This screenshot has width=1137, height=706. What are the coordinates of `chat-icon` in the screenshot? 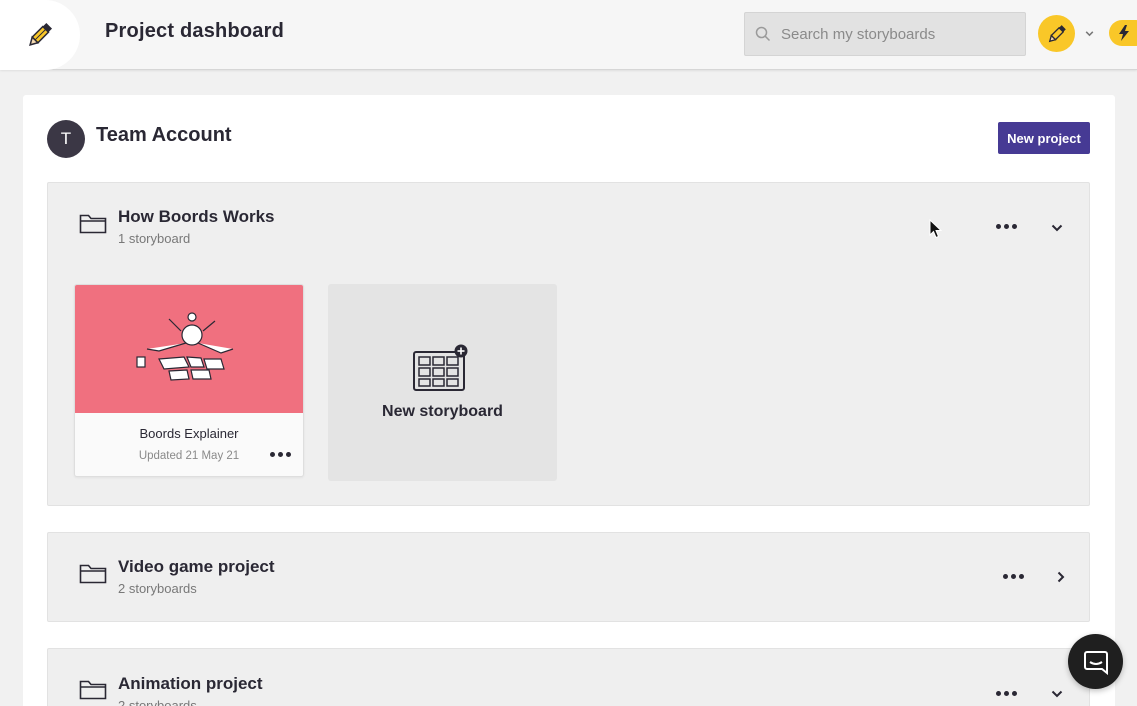 It's located at (1095, 662).